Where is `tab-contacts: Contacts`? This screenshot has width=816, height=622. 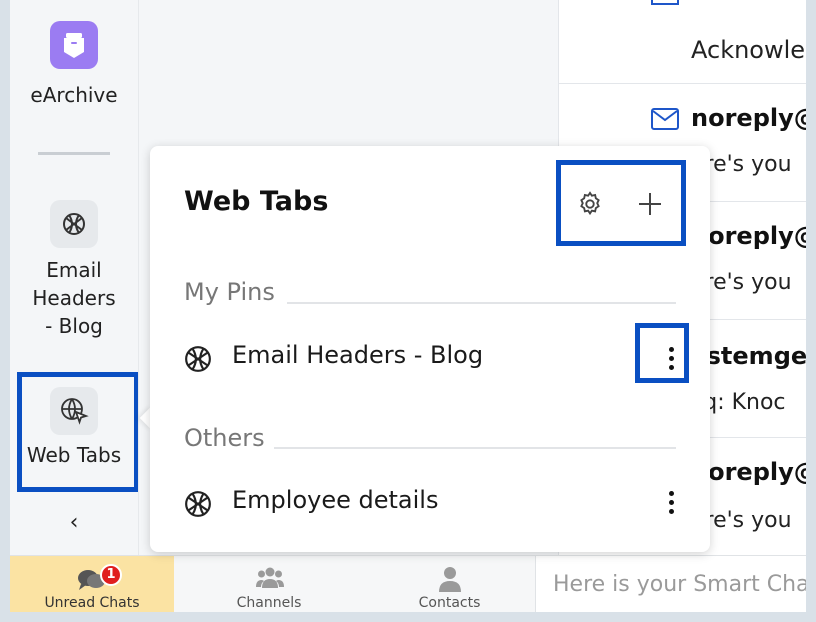 tab-contacts: Contacts is located at coordinates (449, 584).